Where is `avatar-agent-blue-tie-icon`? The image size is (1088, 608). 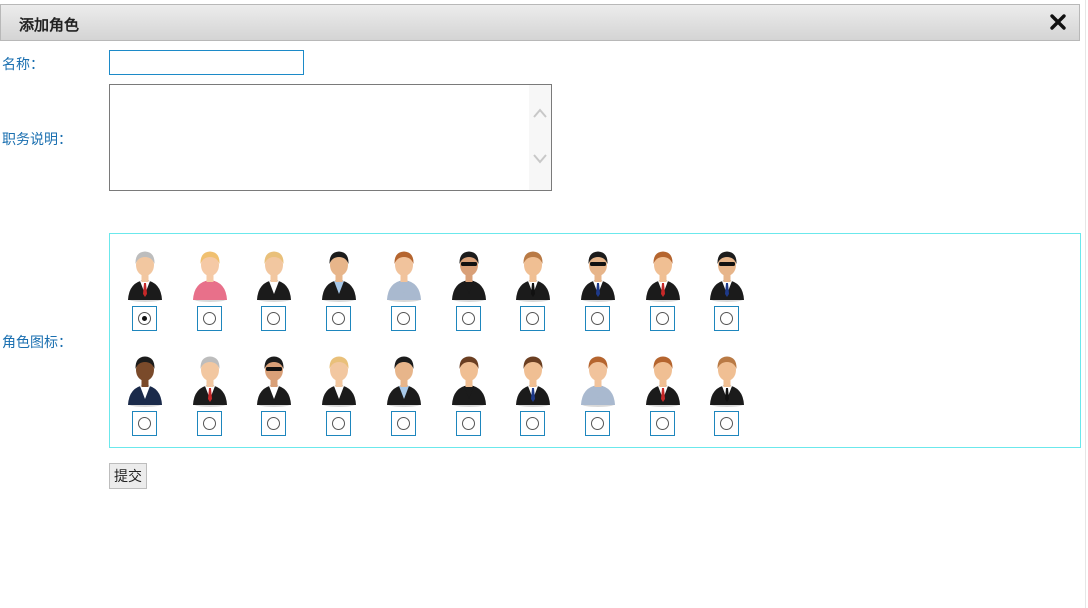 avatar-agent-blue-tie-icon is located at coordinates (598, 273).